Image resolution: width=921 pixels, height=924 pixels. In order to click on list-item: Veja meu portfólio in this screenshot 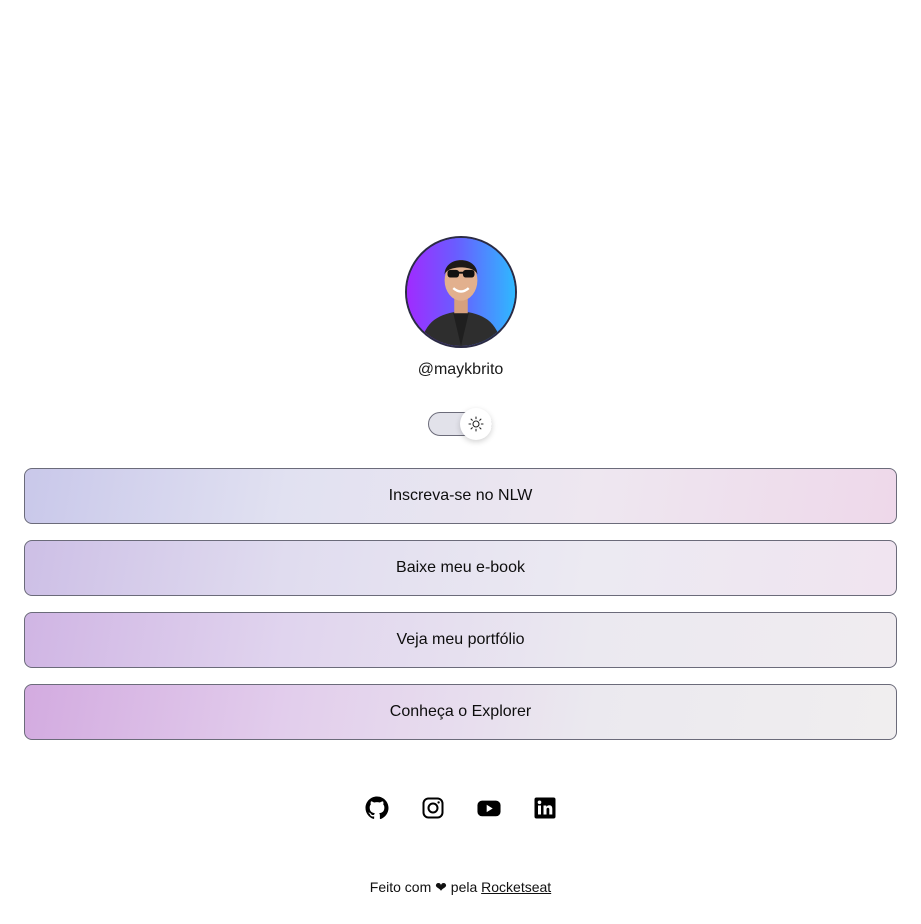, I will do `click(460, 640)`.